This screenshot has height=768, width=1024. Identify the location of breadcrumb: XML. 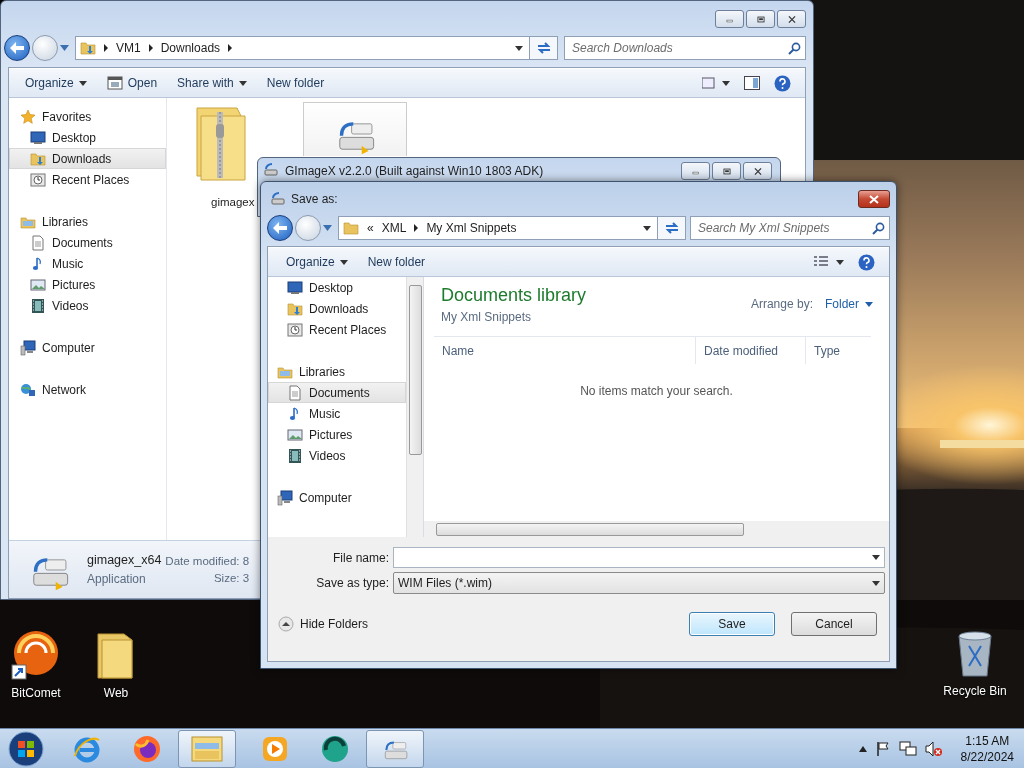
(394, 228).